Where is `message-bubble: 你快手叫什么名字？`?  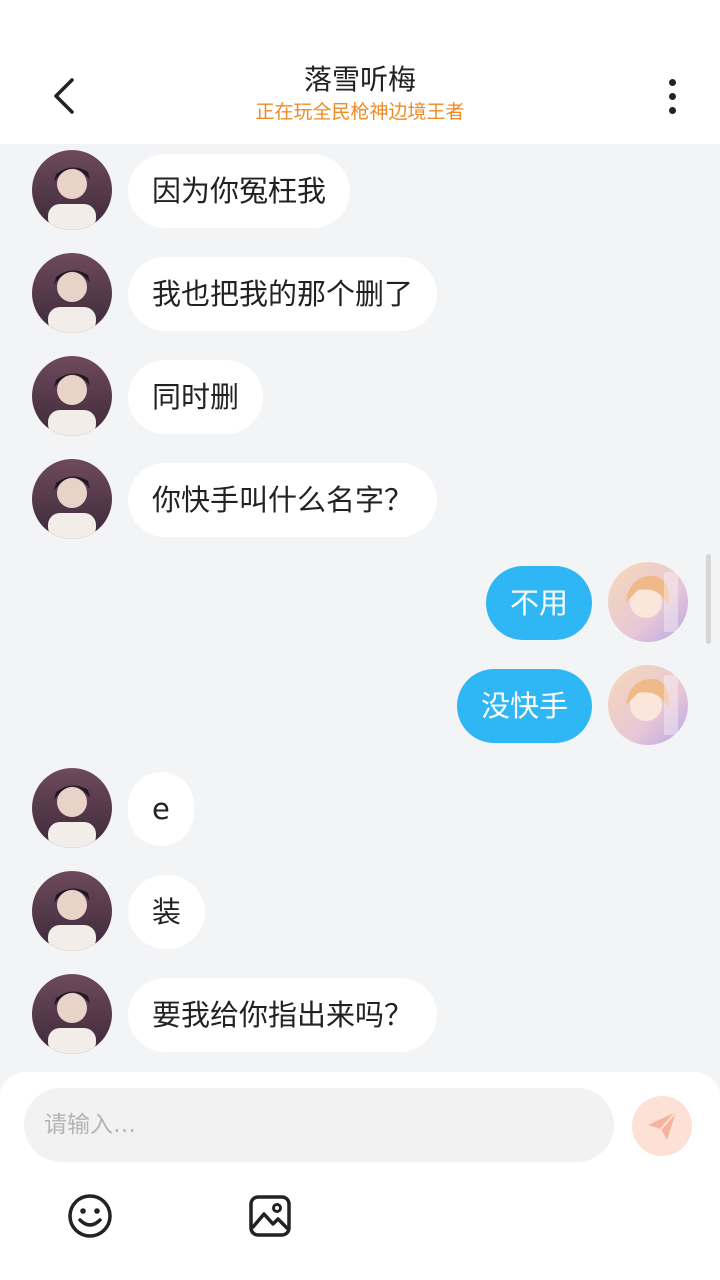 message-bubble: 你快手叫什么名字？ is located at coordinates (283, 500).